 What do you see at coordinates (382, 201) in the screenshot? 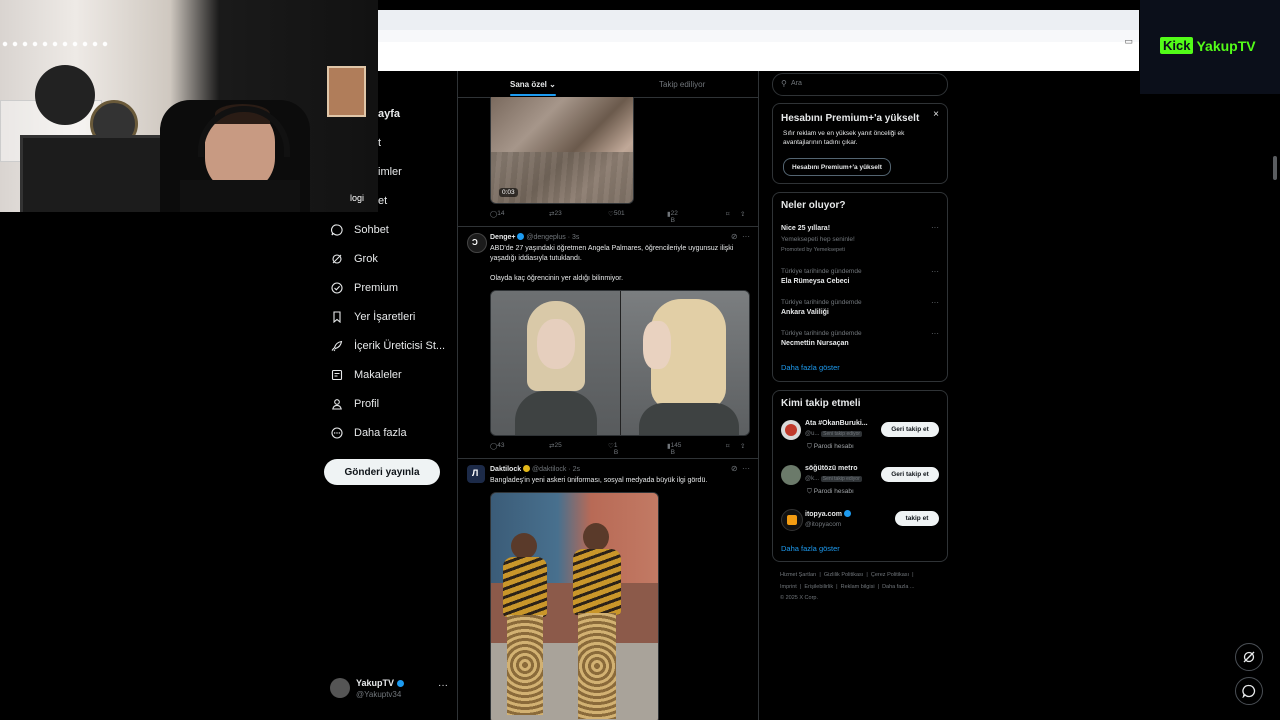
I see `nav-messages-partial: et` at bounding box center [382, 201].